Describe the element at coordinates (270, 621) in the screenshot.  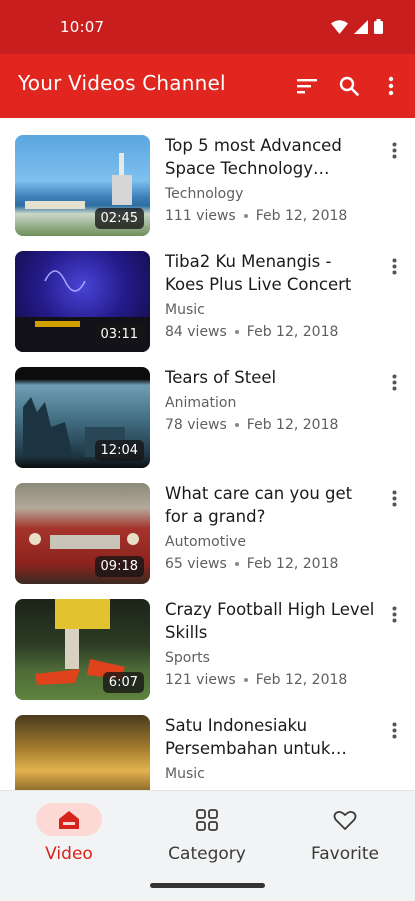
I see `video-title: Crazy Football High Level Skills` at that location.